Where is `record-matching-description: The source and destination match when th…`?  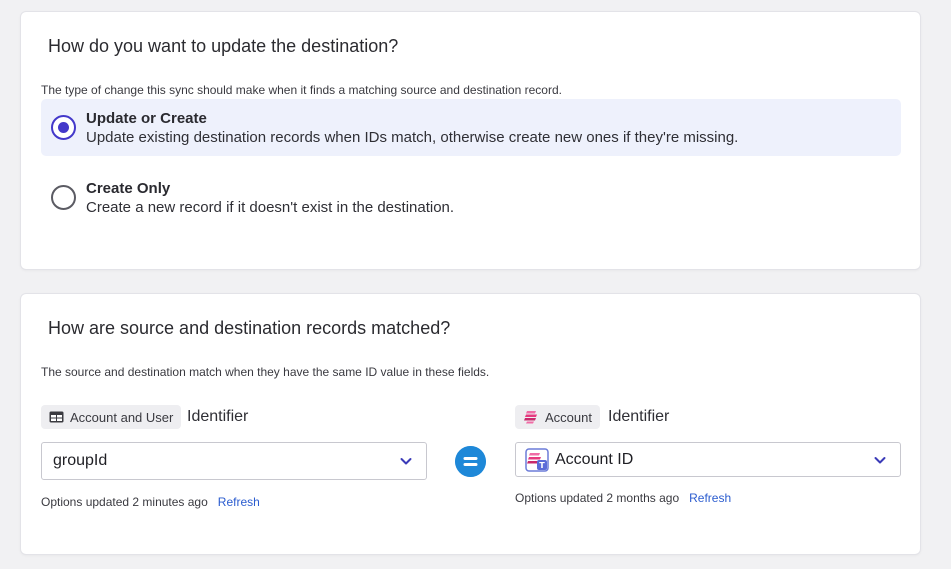
record-matching-description: The source and destination match when th… is located at coordinates (265, 372).